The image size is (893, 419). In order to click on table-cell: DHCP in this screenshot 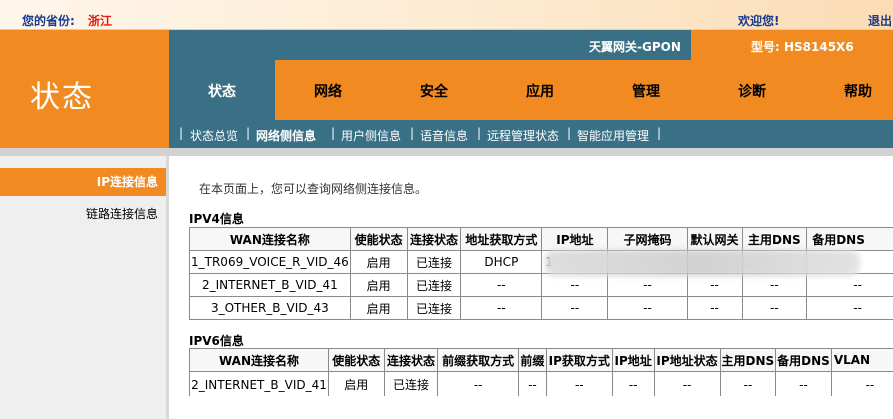, I will do `click(501, 262)`.